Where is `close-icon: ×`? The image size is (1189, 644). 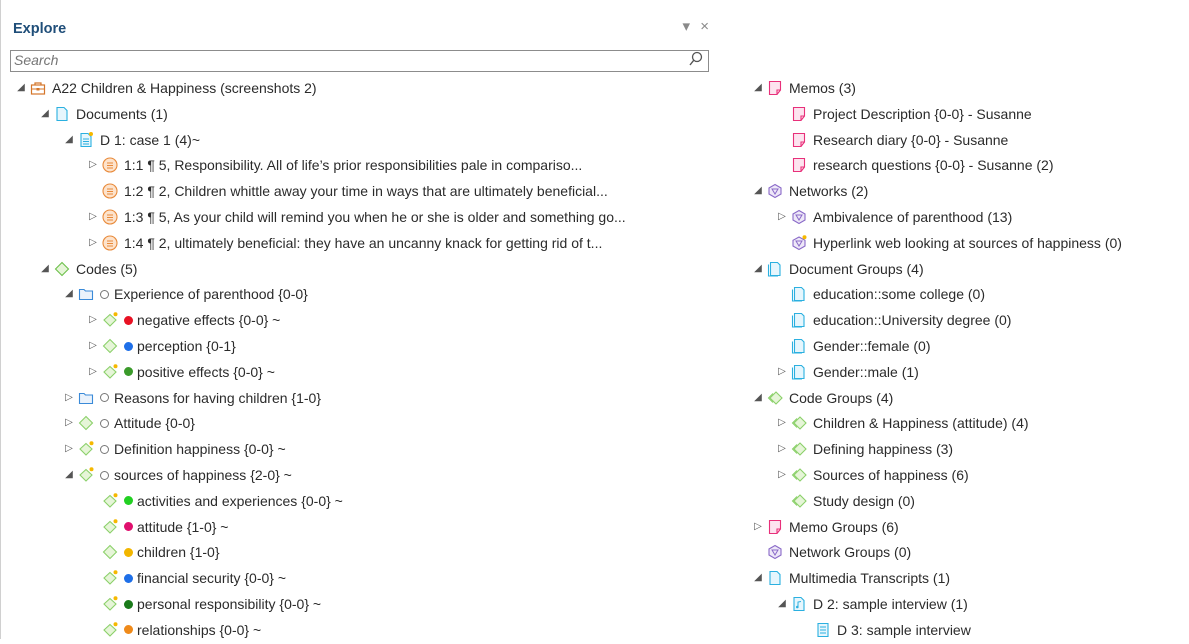 close-icon: × is located at coordinates (704, 26).